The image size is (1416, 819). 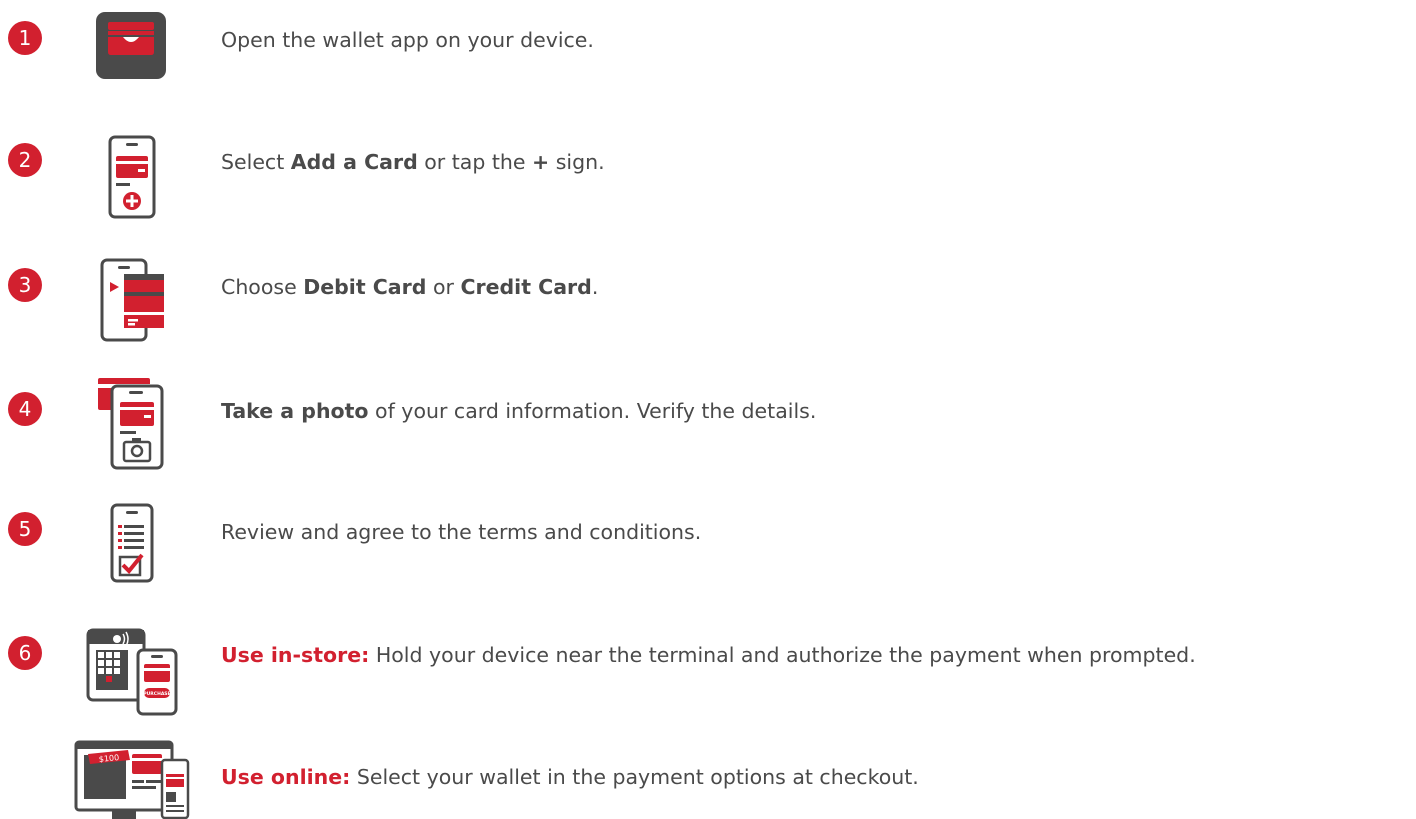 I want to click on step-2-text: Select Add a Card or tap the + sign., so click(x=413, y=162).